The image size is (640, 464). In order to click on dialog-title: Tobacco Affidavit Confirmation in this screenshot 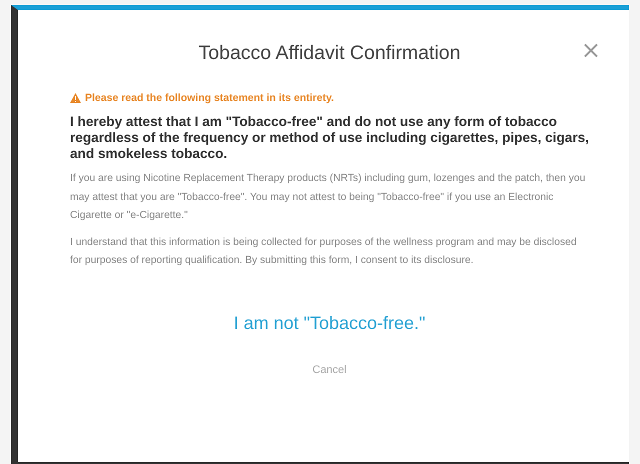, I will do `click(329, 53)`.